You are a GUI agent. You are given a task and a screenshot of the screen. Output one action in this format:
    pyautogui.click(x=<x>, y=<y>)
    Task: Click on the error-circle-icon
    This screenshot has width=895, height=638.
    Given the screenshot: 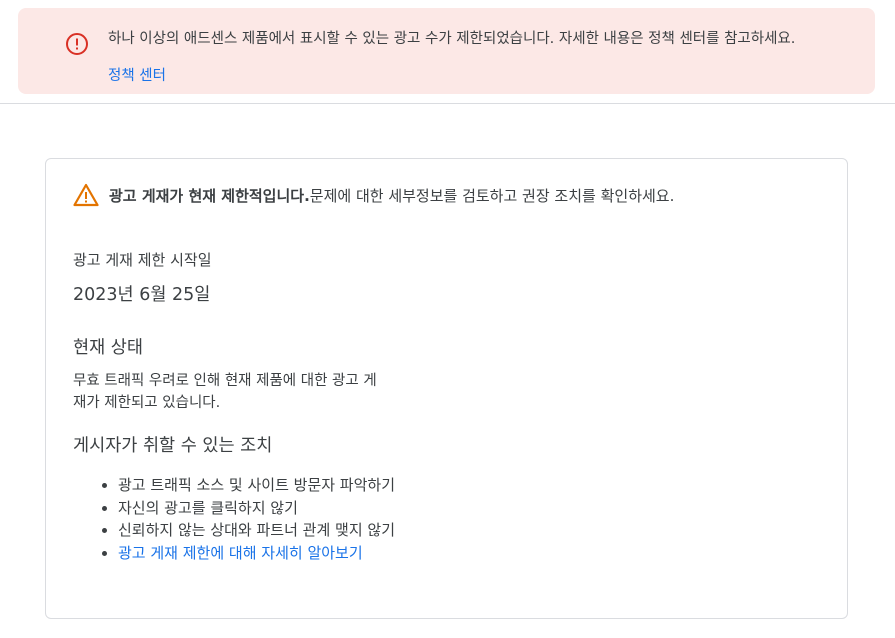 What is the action you would take?
    pyautogui.click(x=77, y=44)
    